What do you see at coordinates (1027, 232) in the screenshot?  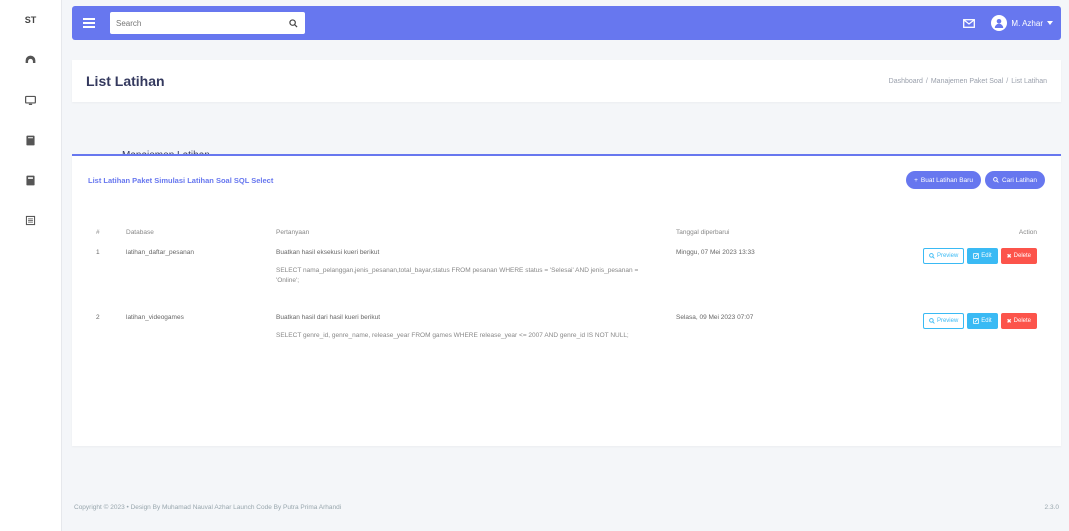 I see `column-header-action: Action` at bounding box center [1027, 232].